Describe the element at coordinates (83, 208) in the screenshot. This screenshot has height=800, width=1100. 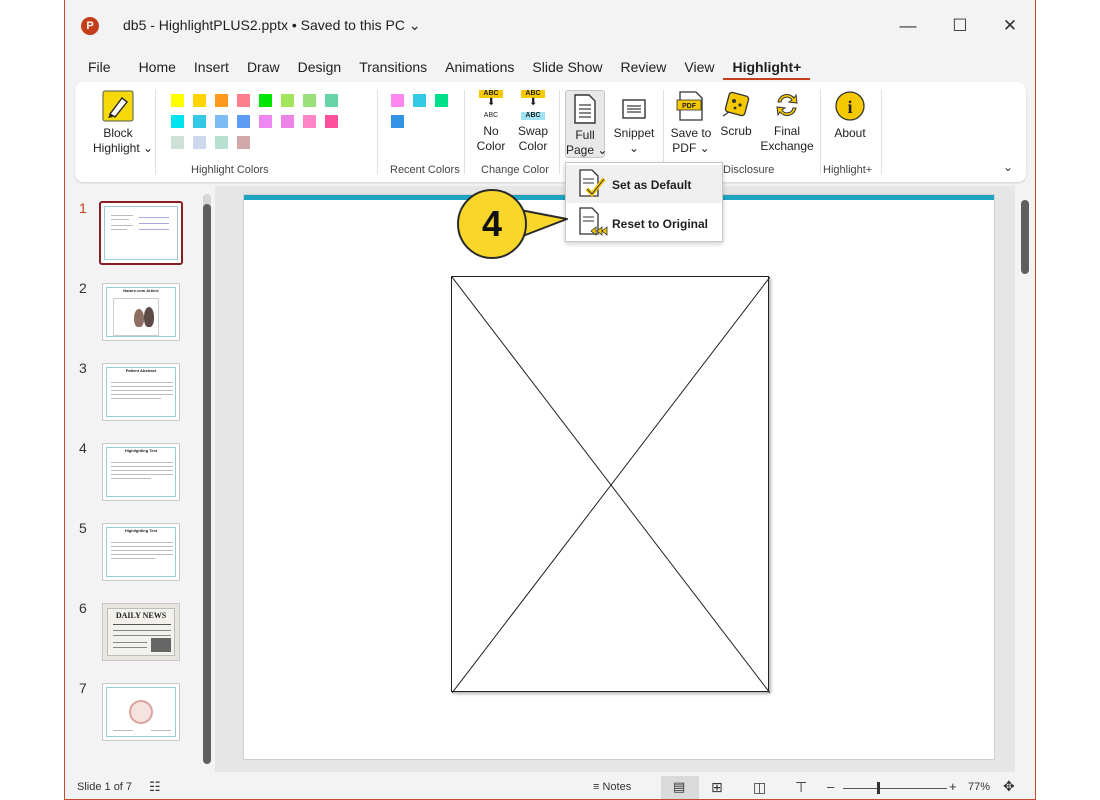
I see `slide-number: 1` at that location.